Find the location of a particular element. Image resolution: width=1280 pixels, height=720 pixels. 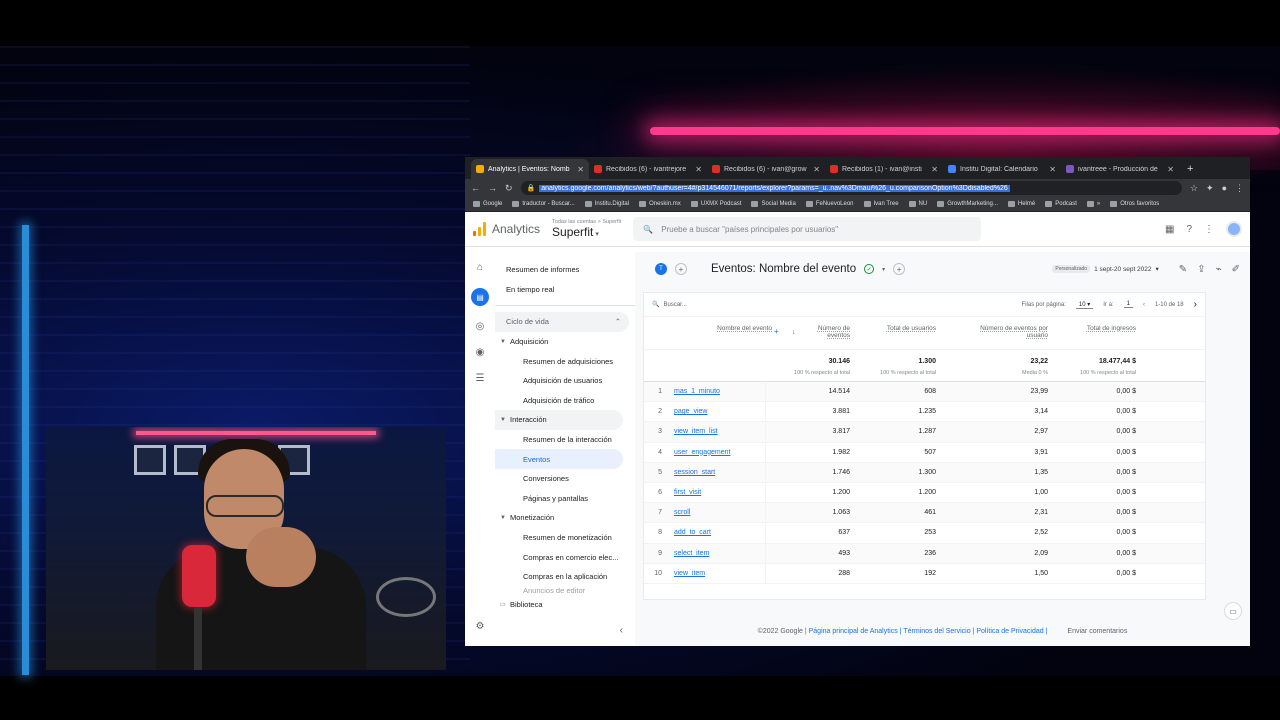

event-name-link: session_start is located at coordinates (694, 472).